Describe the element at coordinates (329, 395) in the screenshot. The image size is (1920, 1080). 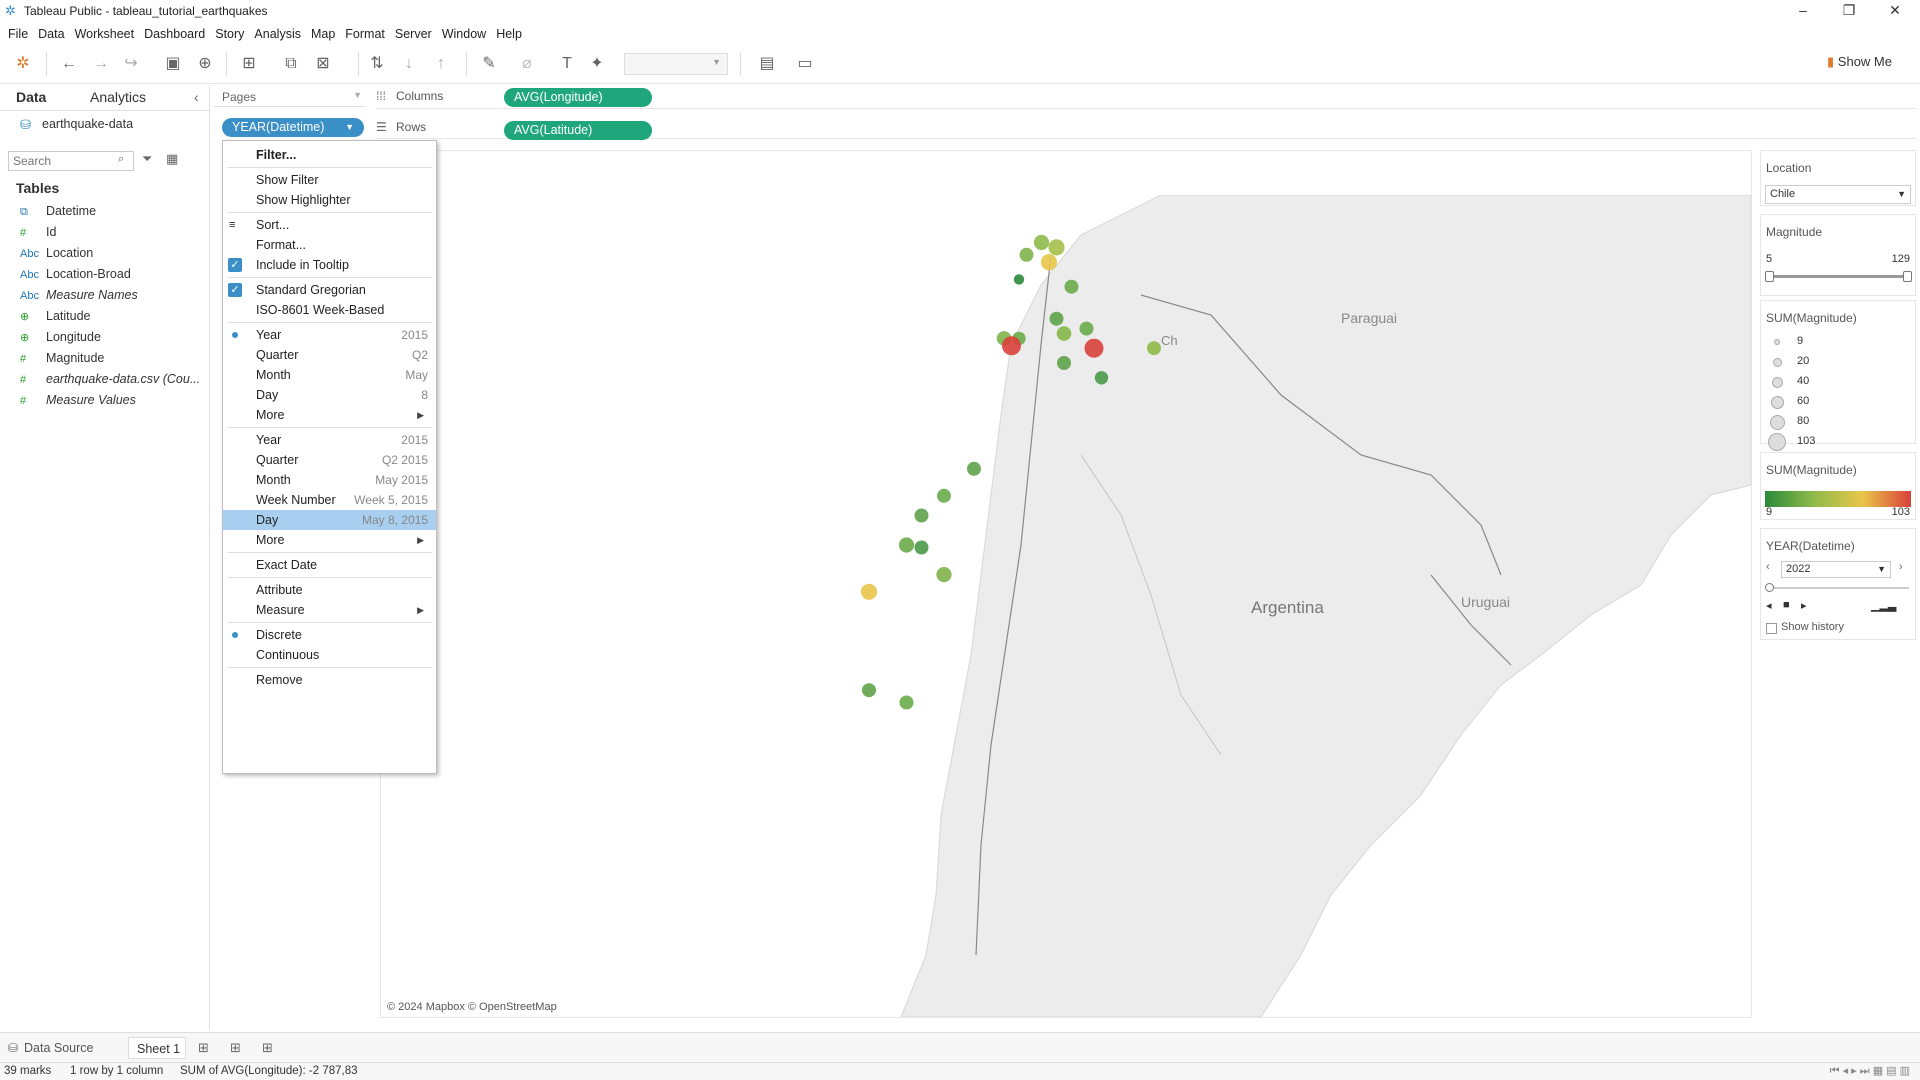
I see `menu-item-day: Day 8` at that location.